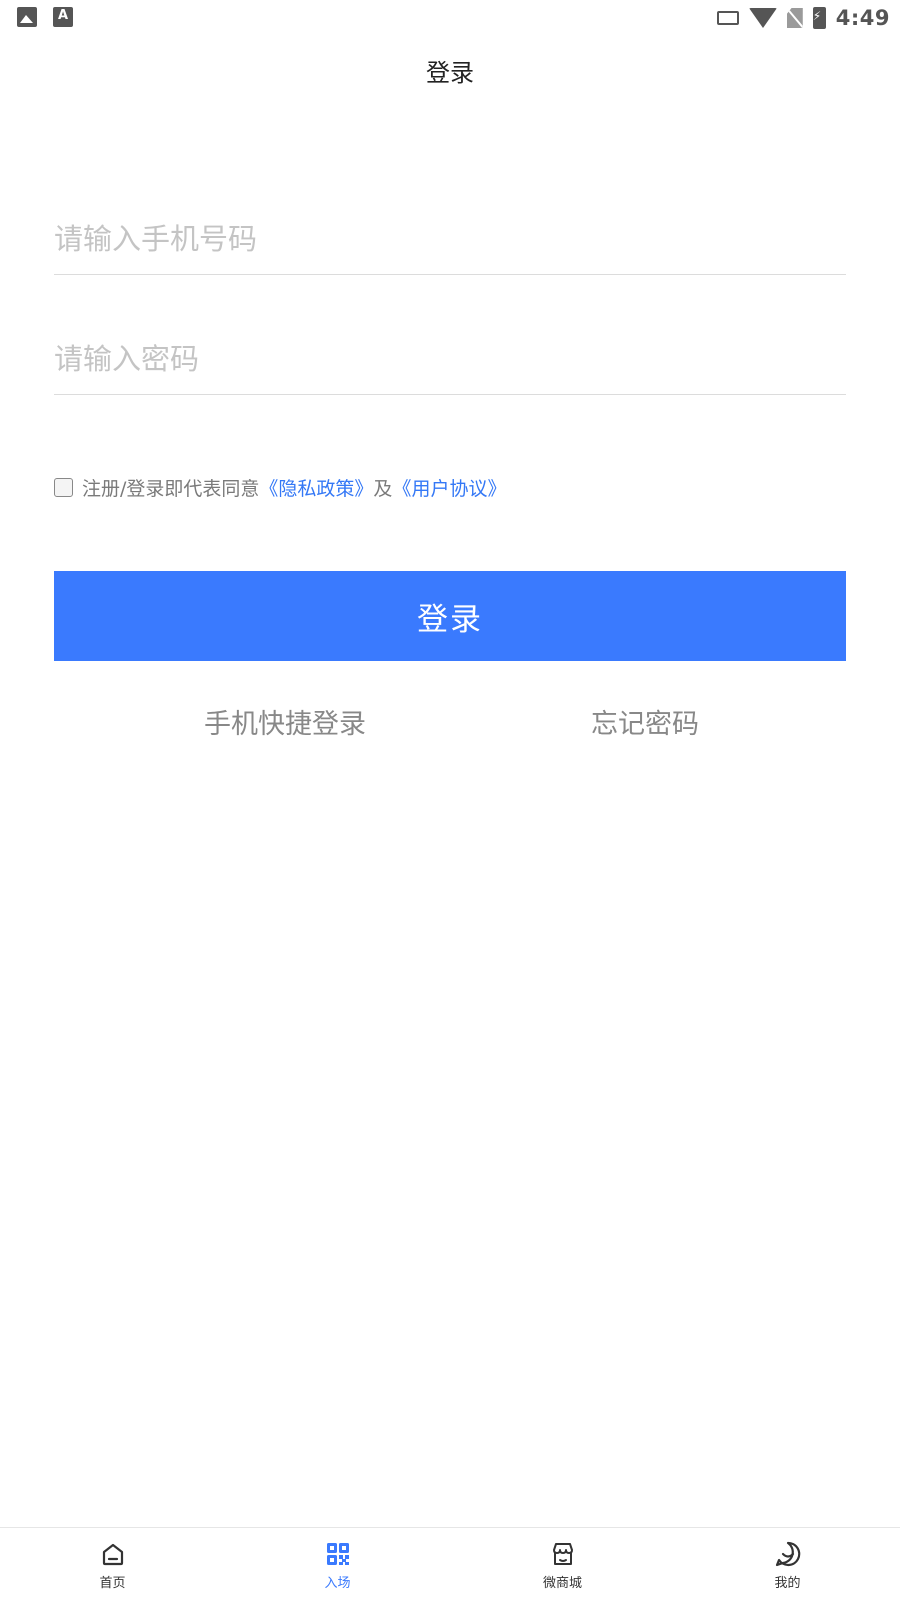  I want to click on cast-icon, so click(727, 18).